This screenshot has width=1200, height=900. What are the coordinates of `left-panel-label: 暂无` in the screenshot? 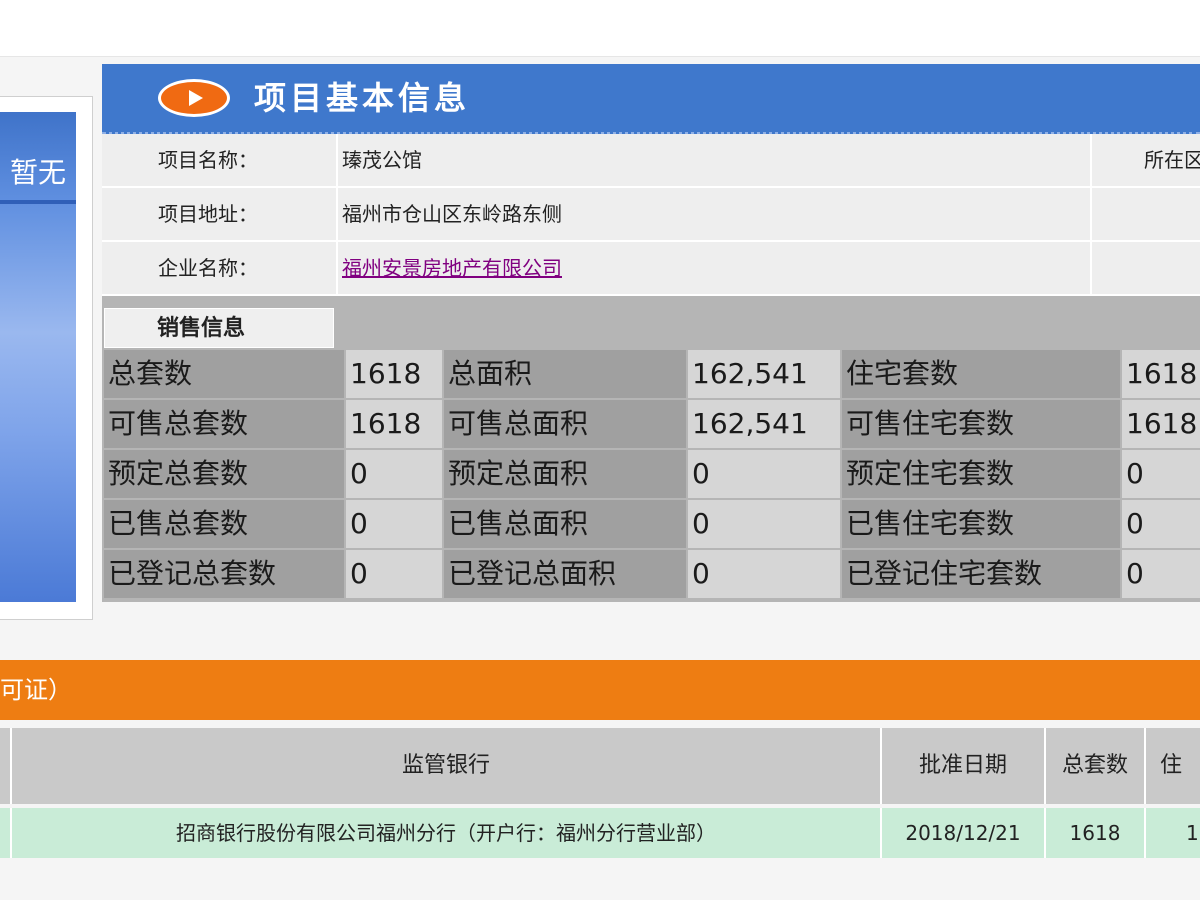 It's located at (37, 172).